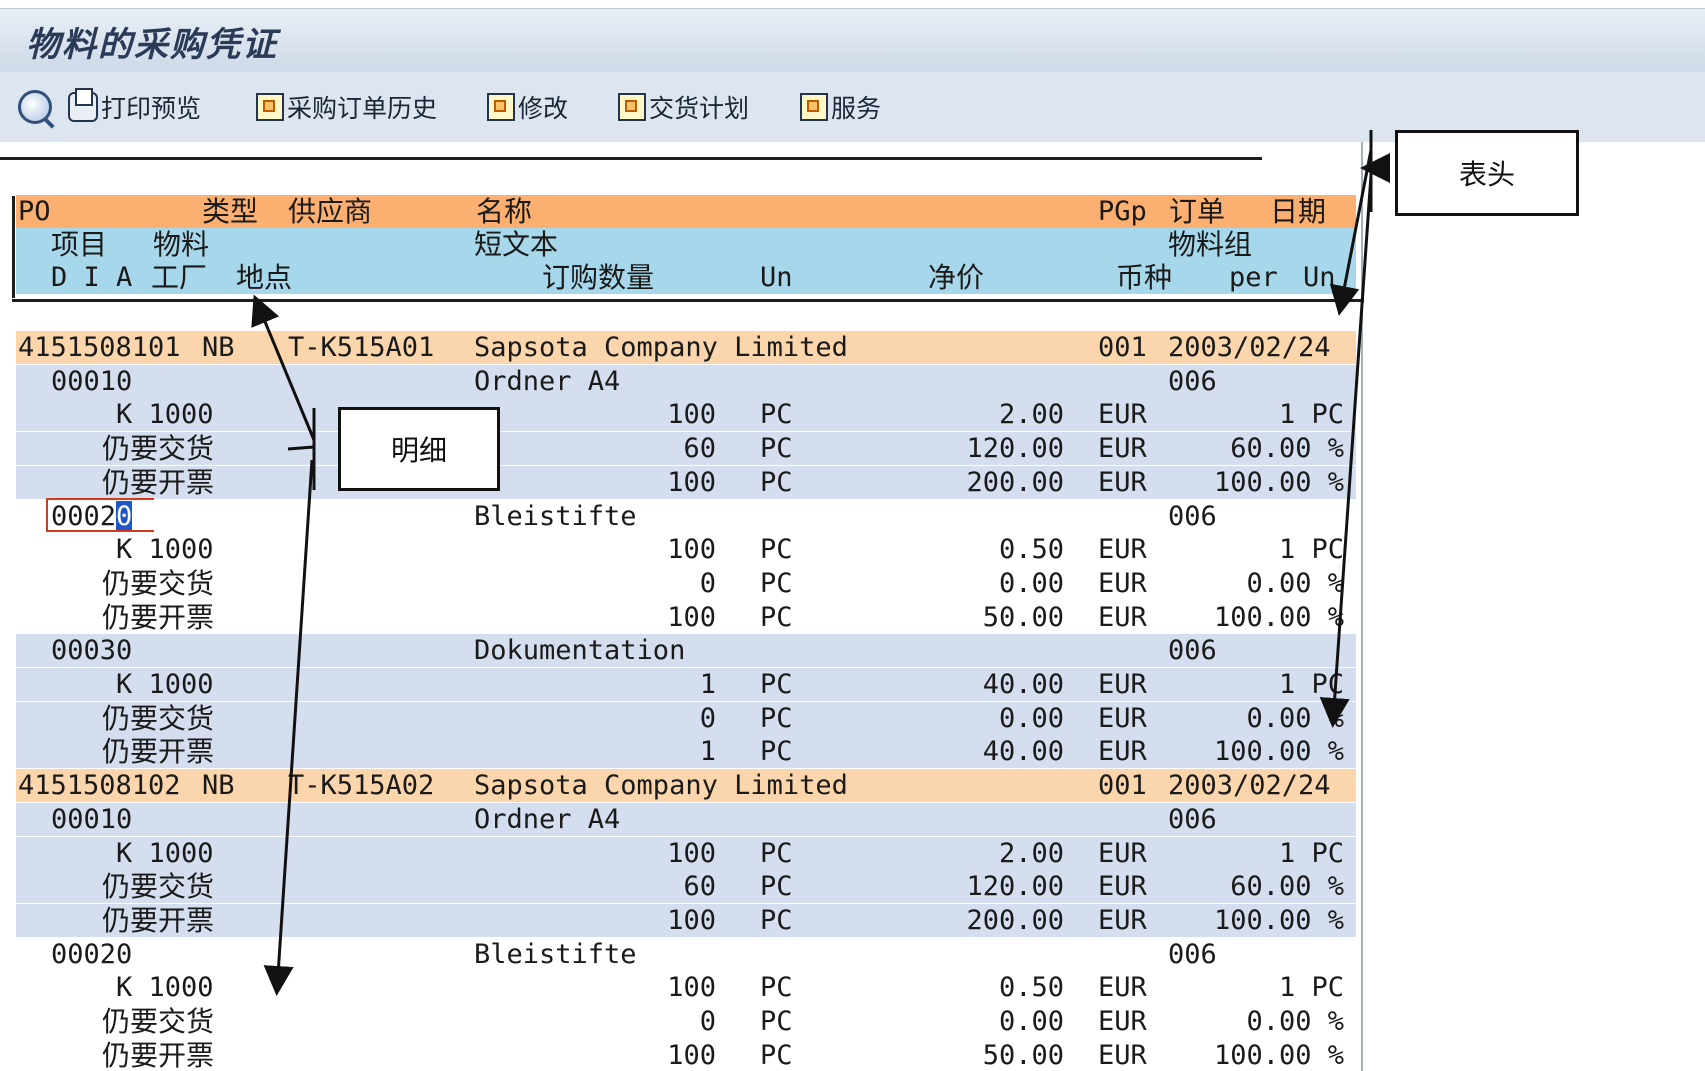 Image resolution: width=1705 pixels, height=1071 pixels. I want to click on print-icon, so click(83, 105).